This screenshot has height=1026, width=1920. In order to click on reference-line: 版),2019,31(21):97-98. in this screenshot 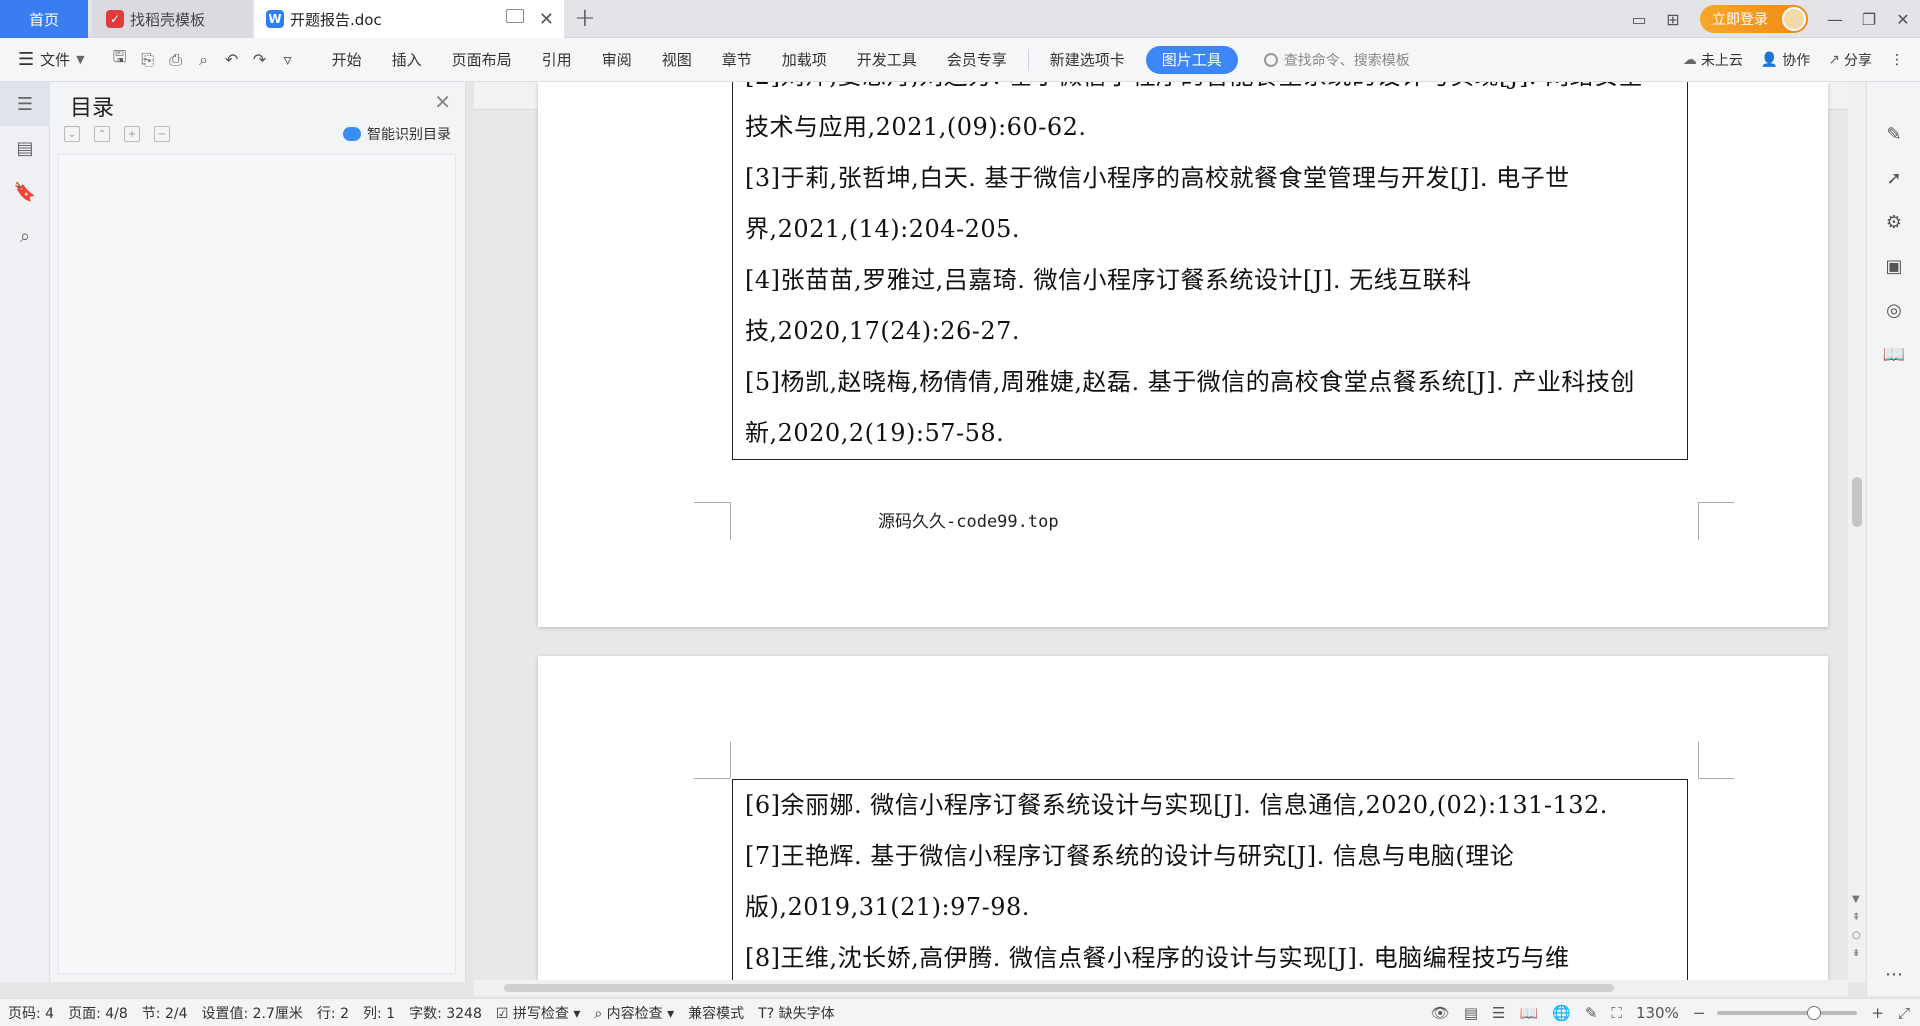, I will do `click(887, 907)`.